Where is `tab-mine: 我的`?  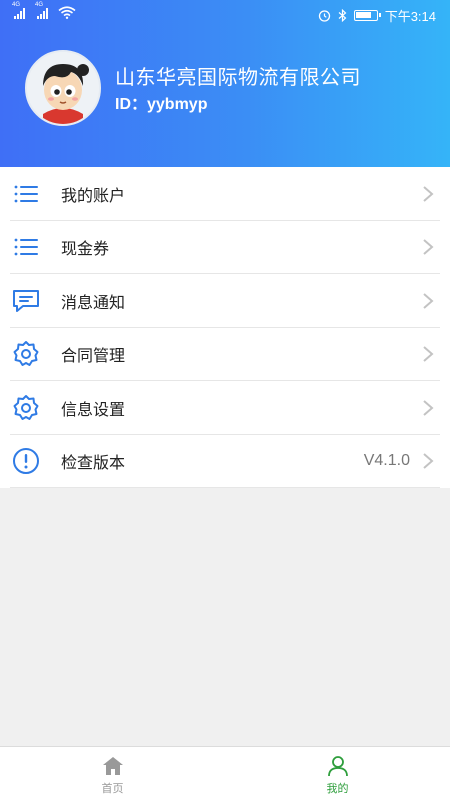 tab-mine: 我的 is located at coordinates (337, 773).